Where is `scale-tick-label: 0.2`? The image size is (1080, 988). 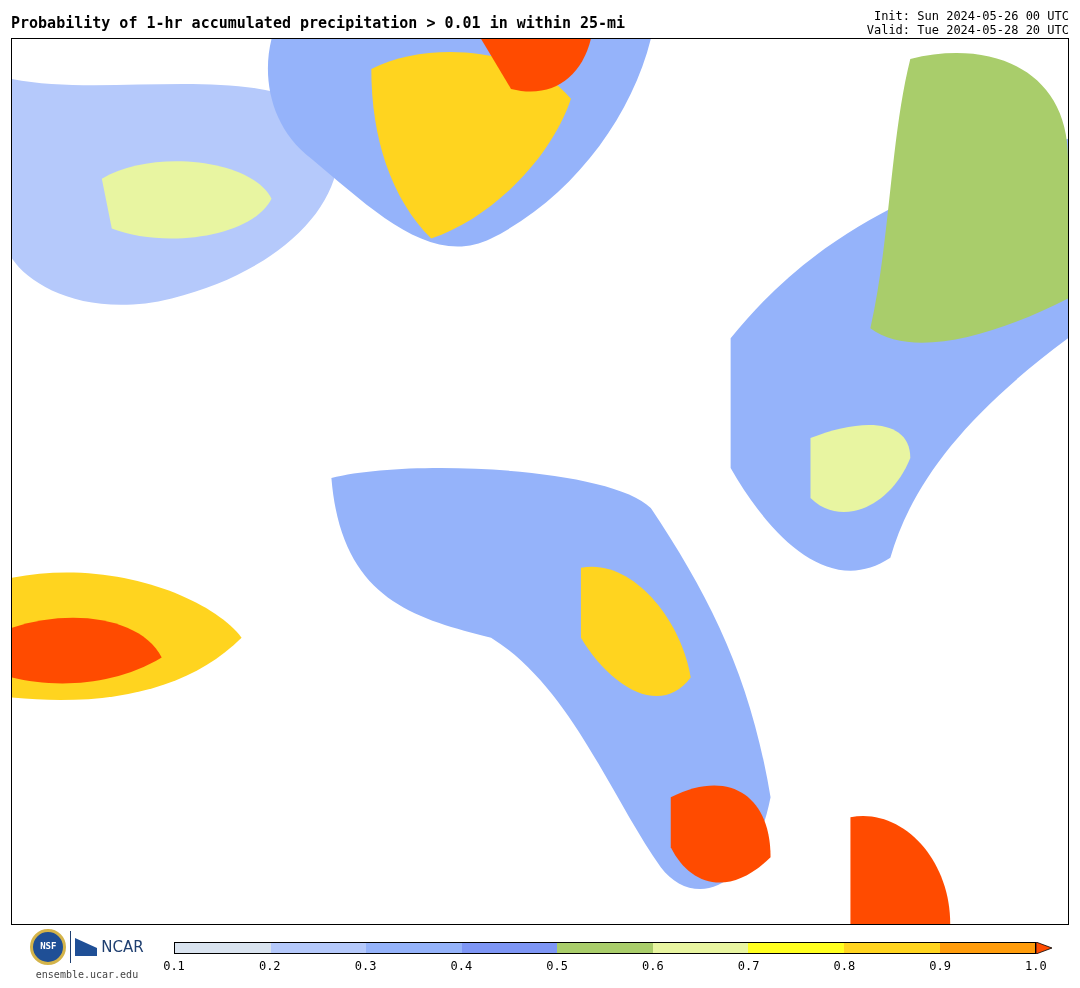 scale-tick-label: 0.2 is located at coordinates (269, 966).